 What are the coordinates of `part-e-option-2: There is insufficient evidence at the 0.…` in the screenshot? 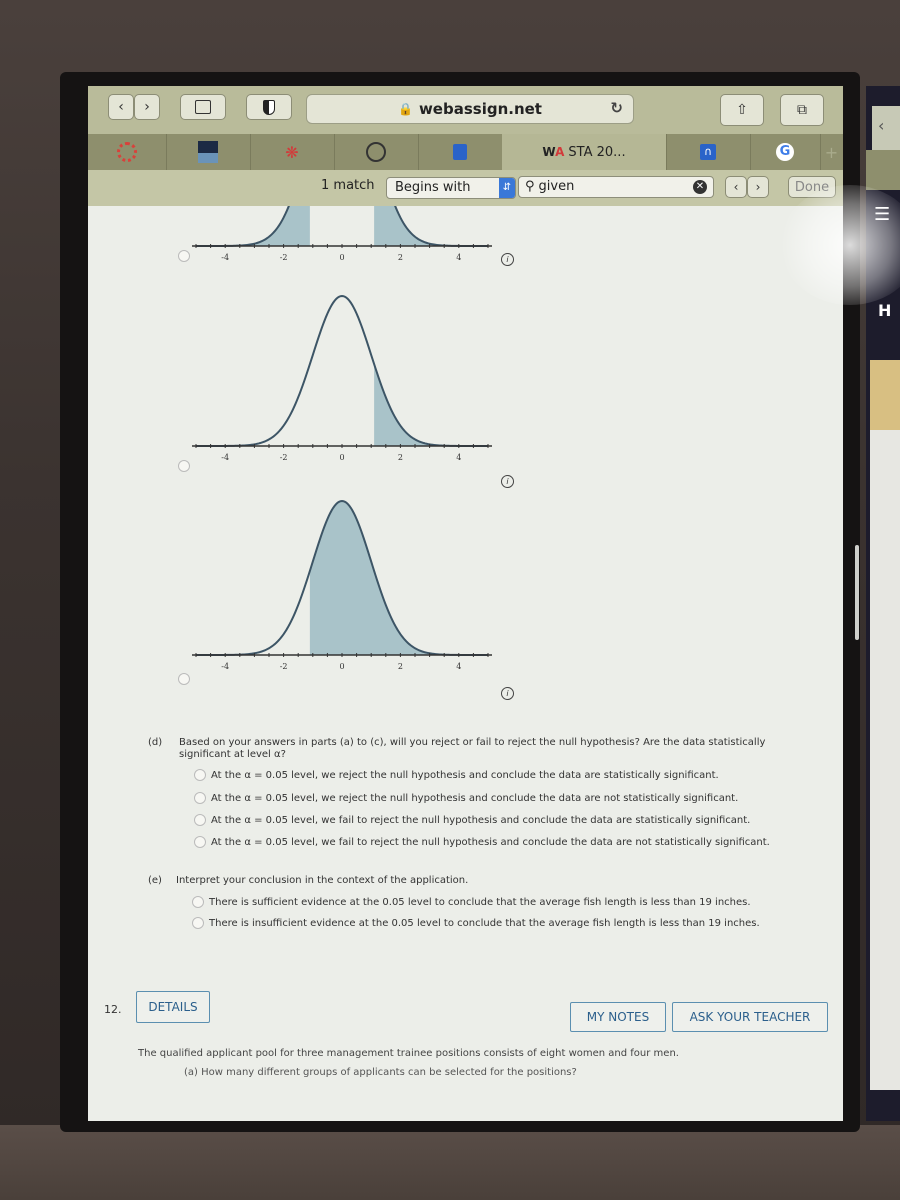 It's located at (476, 923).